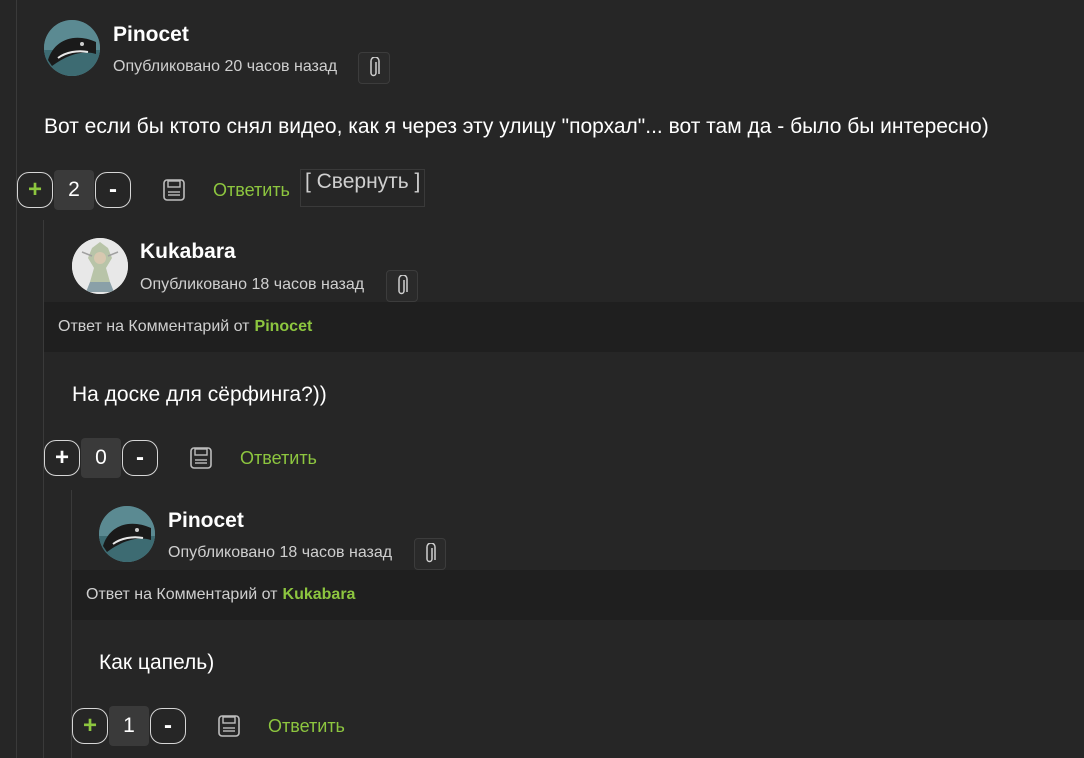 This screenshot has height=758, width=1084. Describe the element at coordinates (362, 188) in the screenshot. I see `collapse-button: [ Свернуть ]` at that location.